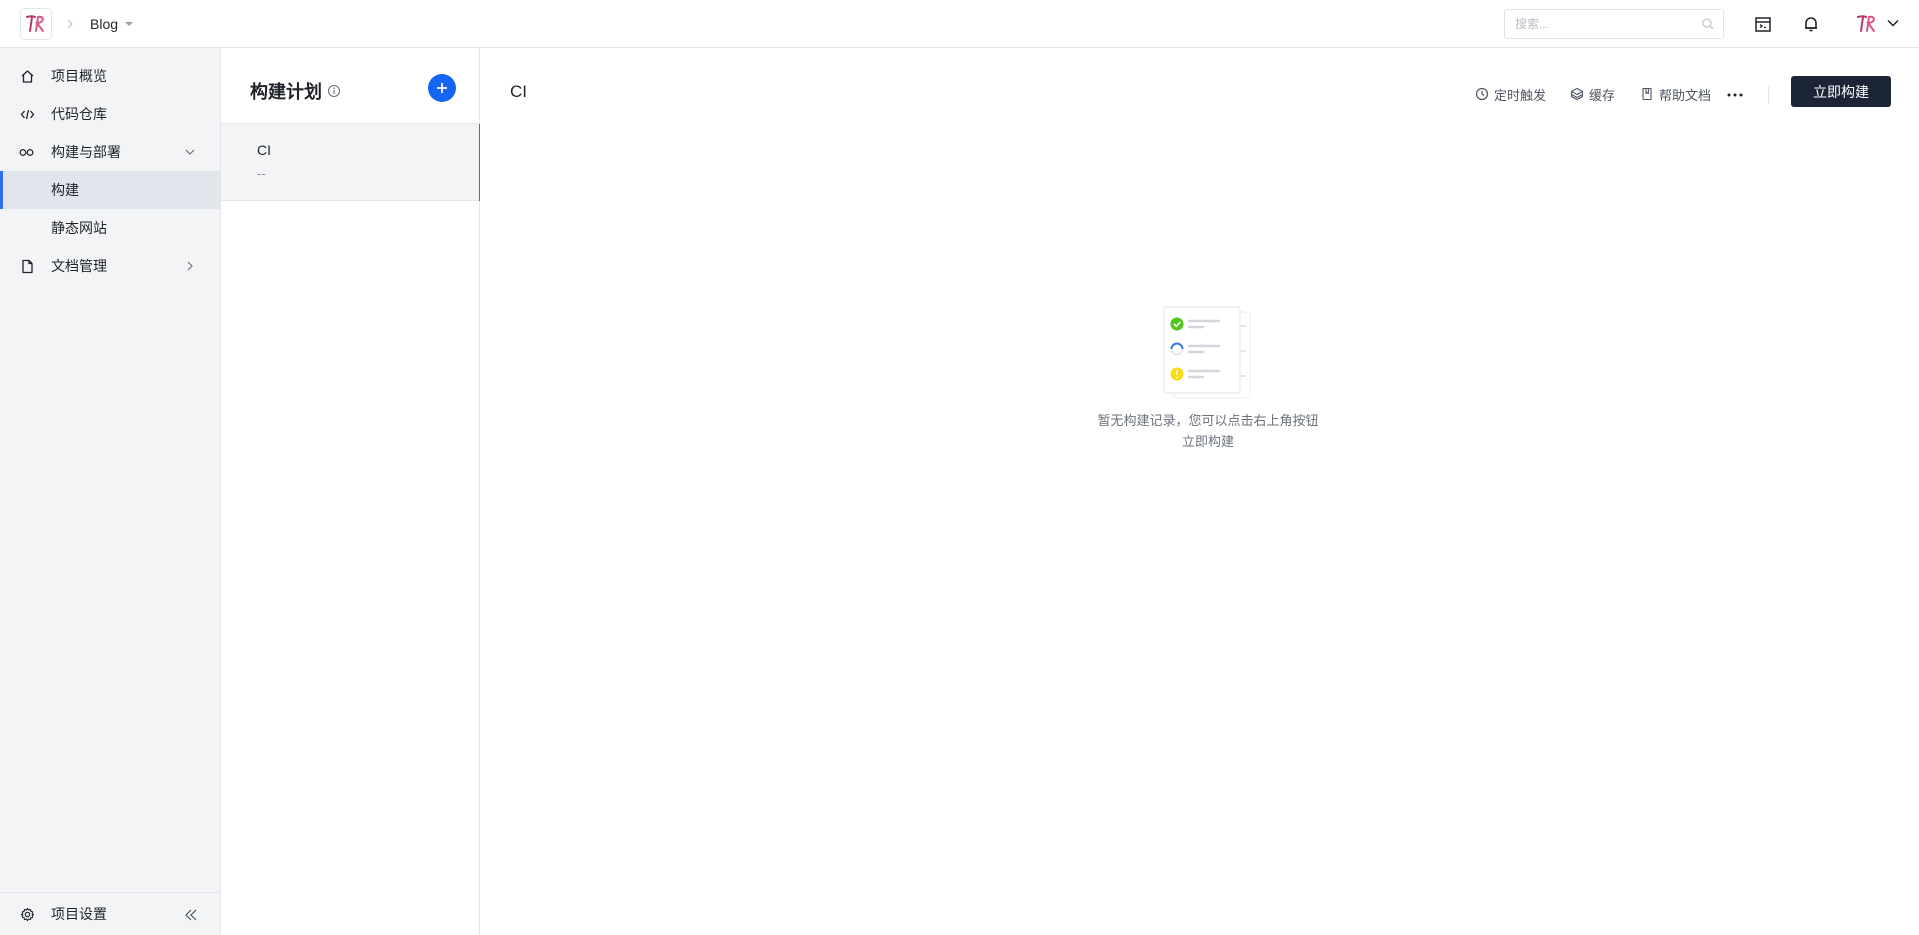  What do you see at coordinates (110, 76) in the screenshot?
I see `sidebar-item-overview: 项目概览` at bounding box center [110, 76].